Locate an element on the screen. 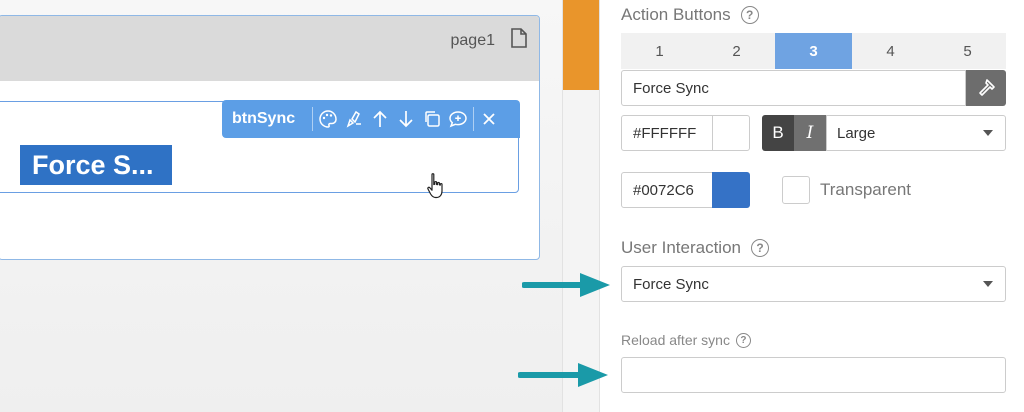 This screenshot has width=1024, height=412. action-button-tabs: 1 2 3 4 5 is located at coordinates (813, 51).